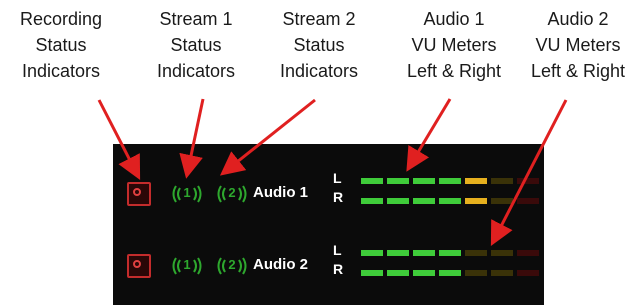 The height and width of the screenshot is (305, 635). I want to click on callout-line: Audio 1, so click(454, 19).